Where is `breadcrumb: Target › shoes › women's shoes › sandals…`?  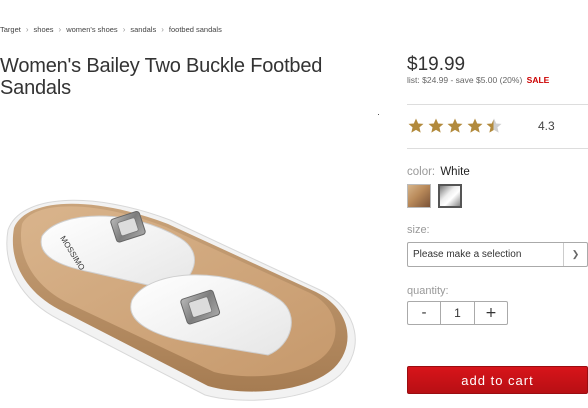
breadcrumb: Target › shoes › women's shoes › sandals… is located at coordinates (111, 29).